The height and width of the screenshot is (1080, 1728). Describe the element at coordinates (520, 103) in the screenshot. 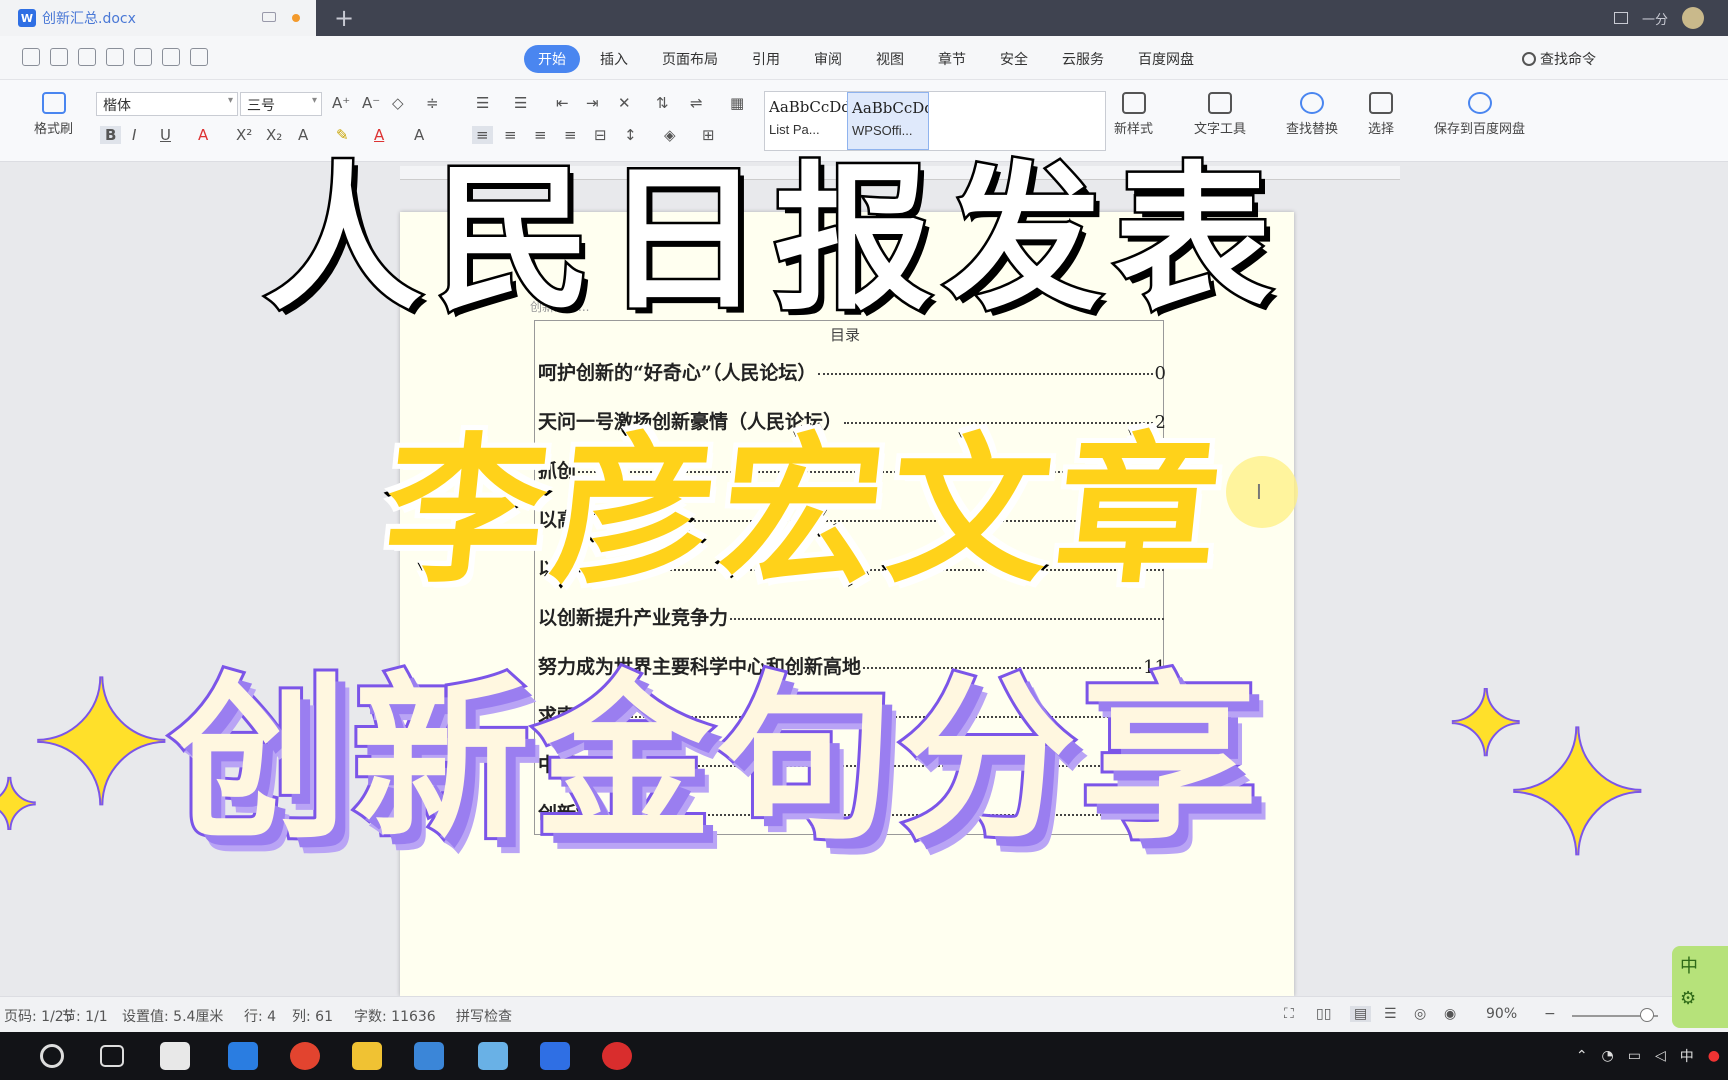

I see `numbering-icon: ☰` at that location.